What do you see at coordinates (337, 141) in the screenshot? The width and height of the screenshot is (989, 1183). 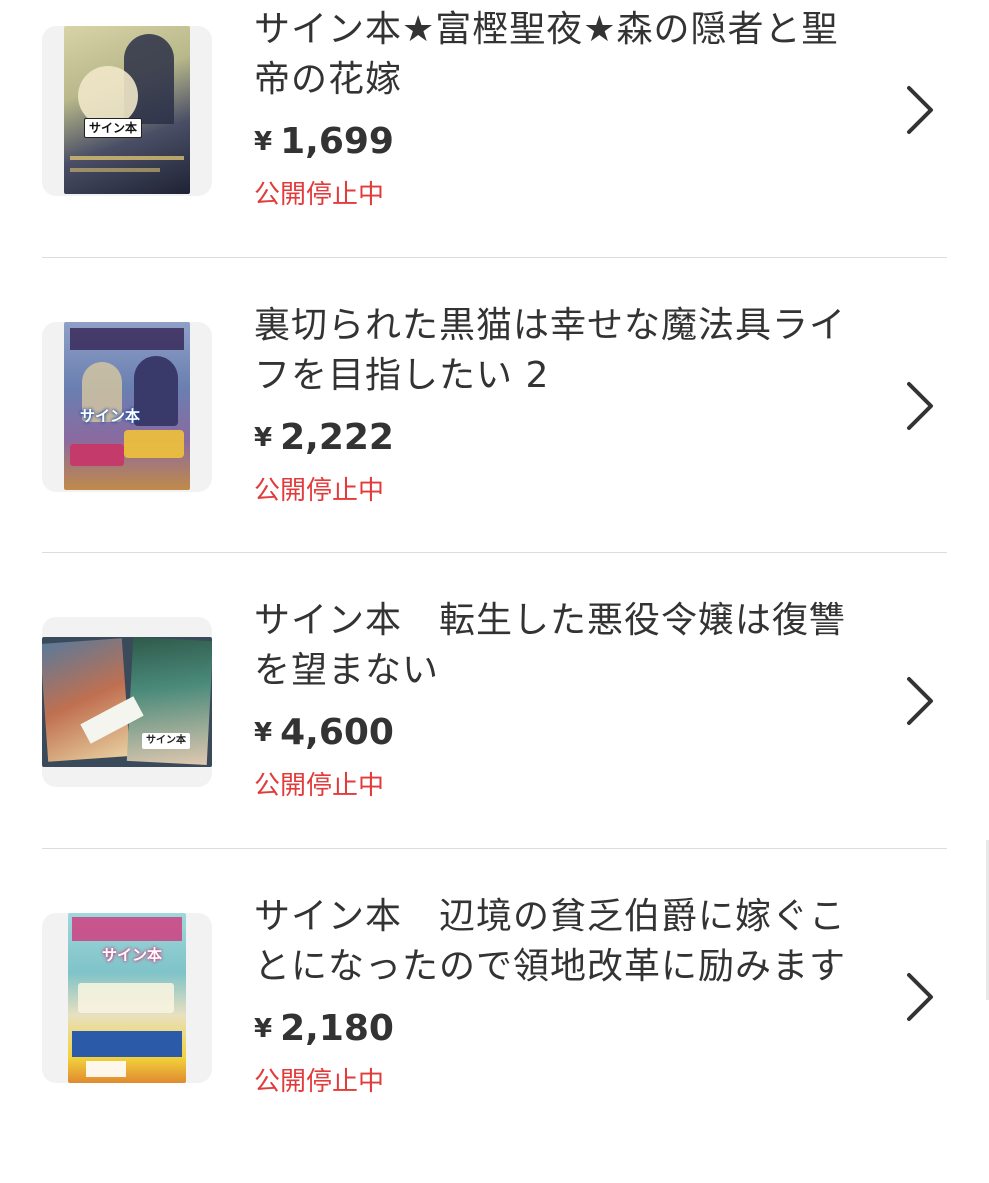 I see `price-value: 1,699` at bounding box center [337, 141].